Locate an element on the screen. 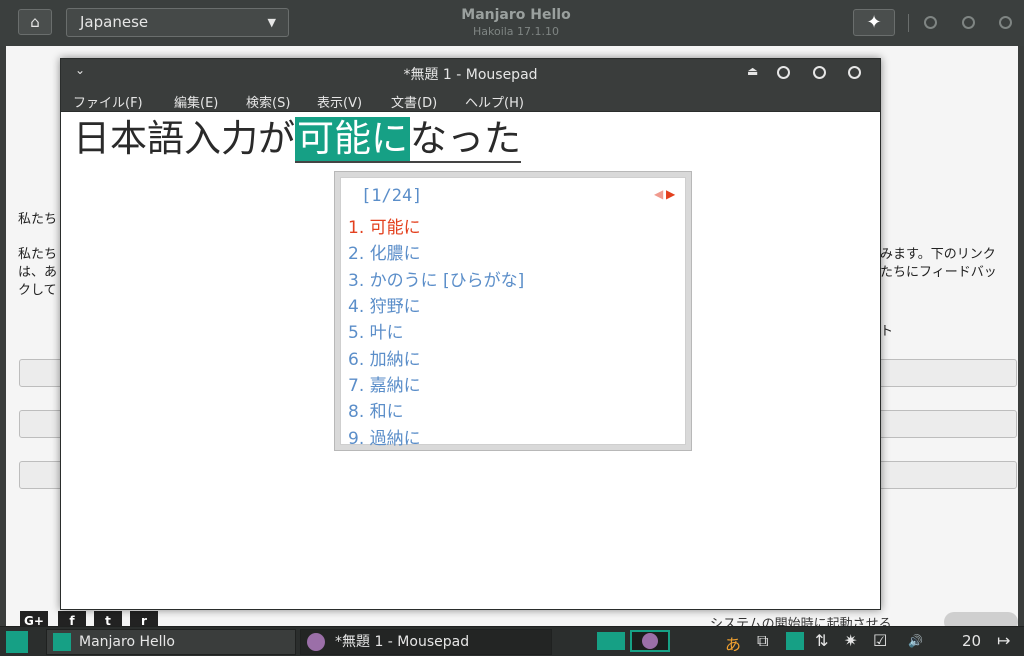 The height and width of the screenshot is (656, 1024). ime-candidate: 5. 叶に is located at coordinates (376, 330).